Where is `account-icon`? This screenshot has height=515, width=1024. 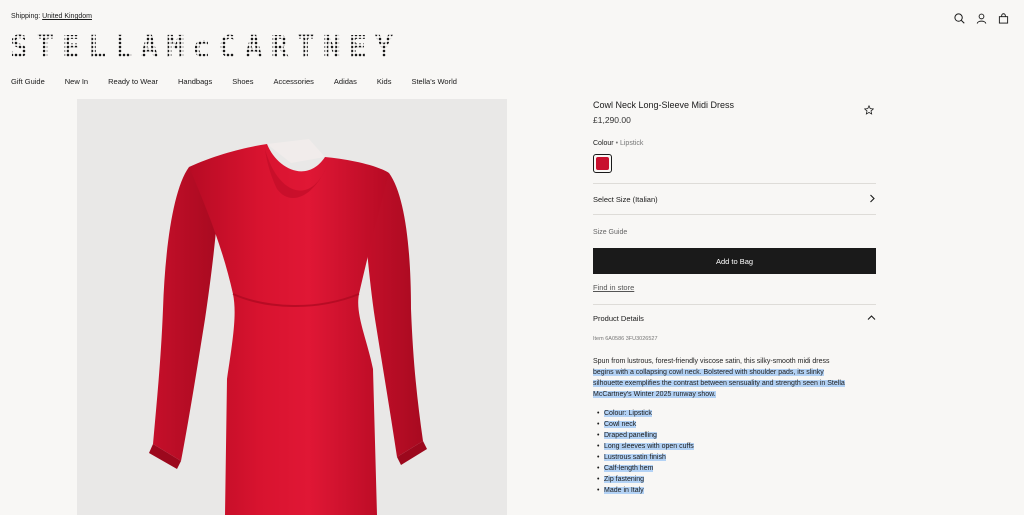 account-icon is located at coordinates (981, 18).